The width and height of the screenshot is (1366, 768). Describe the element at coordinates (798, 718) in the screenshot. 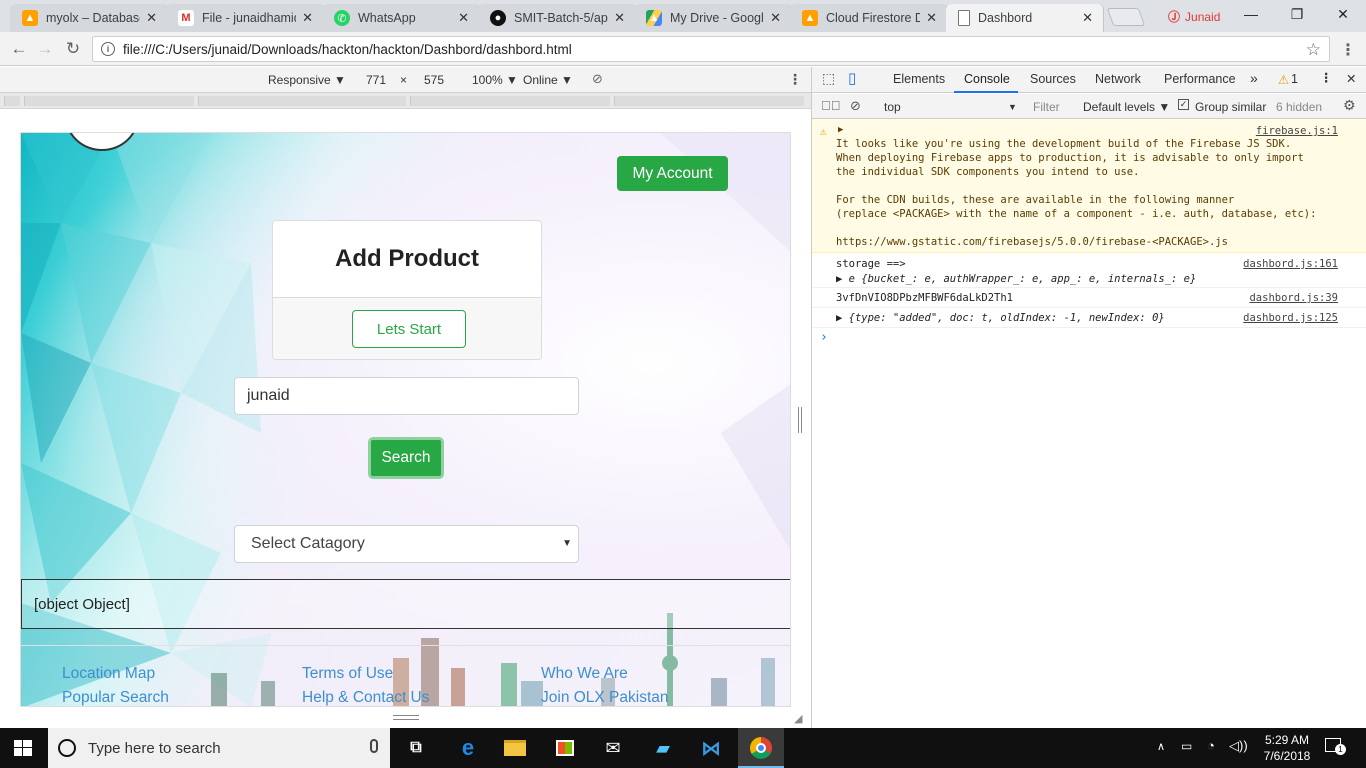

I see `corner-resize-handle: ◢` at that location.